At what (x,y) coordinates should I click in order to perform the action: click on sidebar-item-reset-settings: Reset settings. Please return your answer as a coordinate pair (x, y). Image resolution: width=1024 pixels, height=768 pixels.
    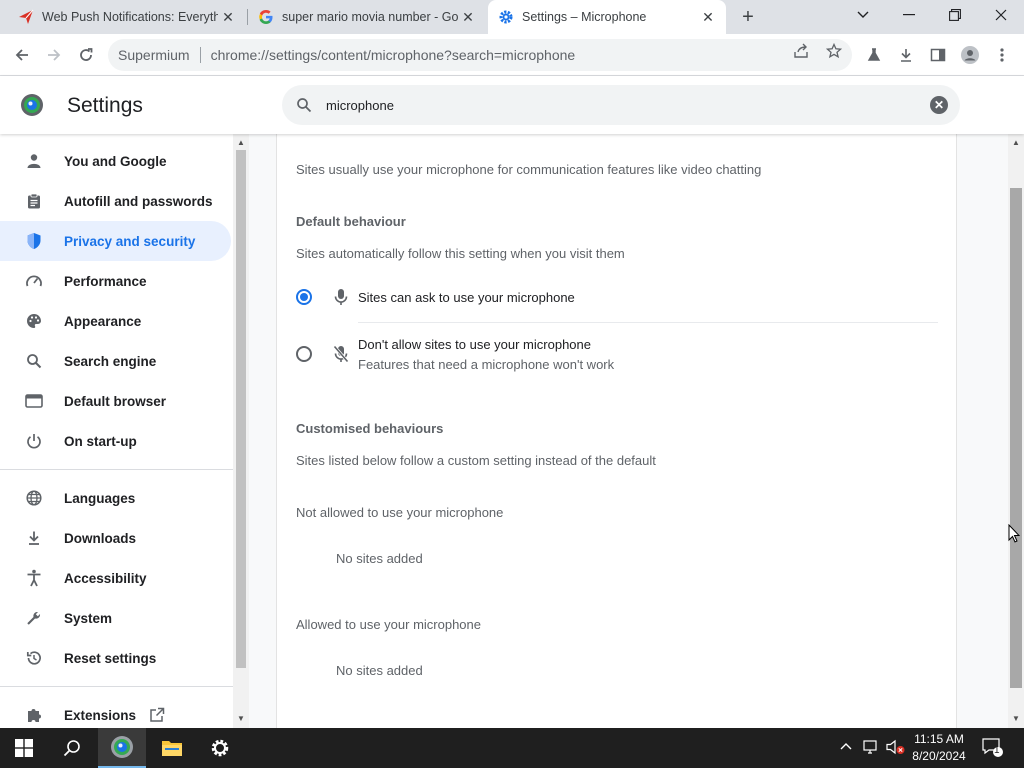
    Looking at the image, I should click on (115, 658).